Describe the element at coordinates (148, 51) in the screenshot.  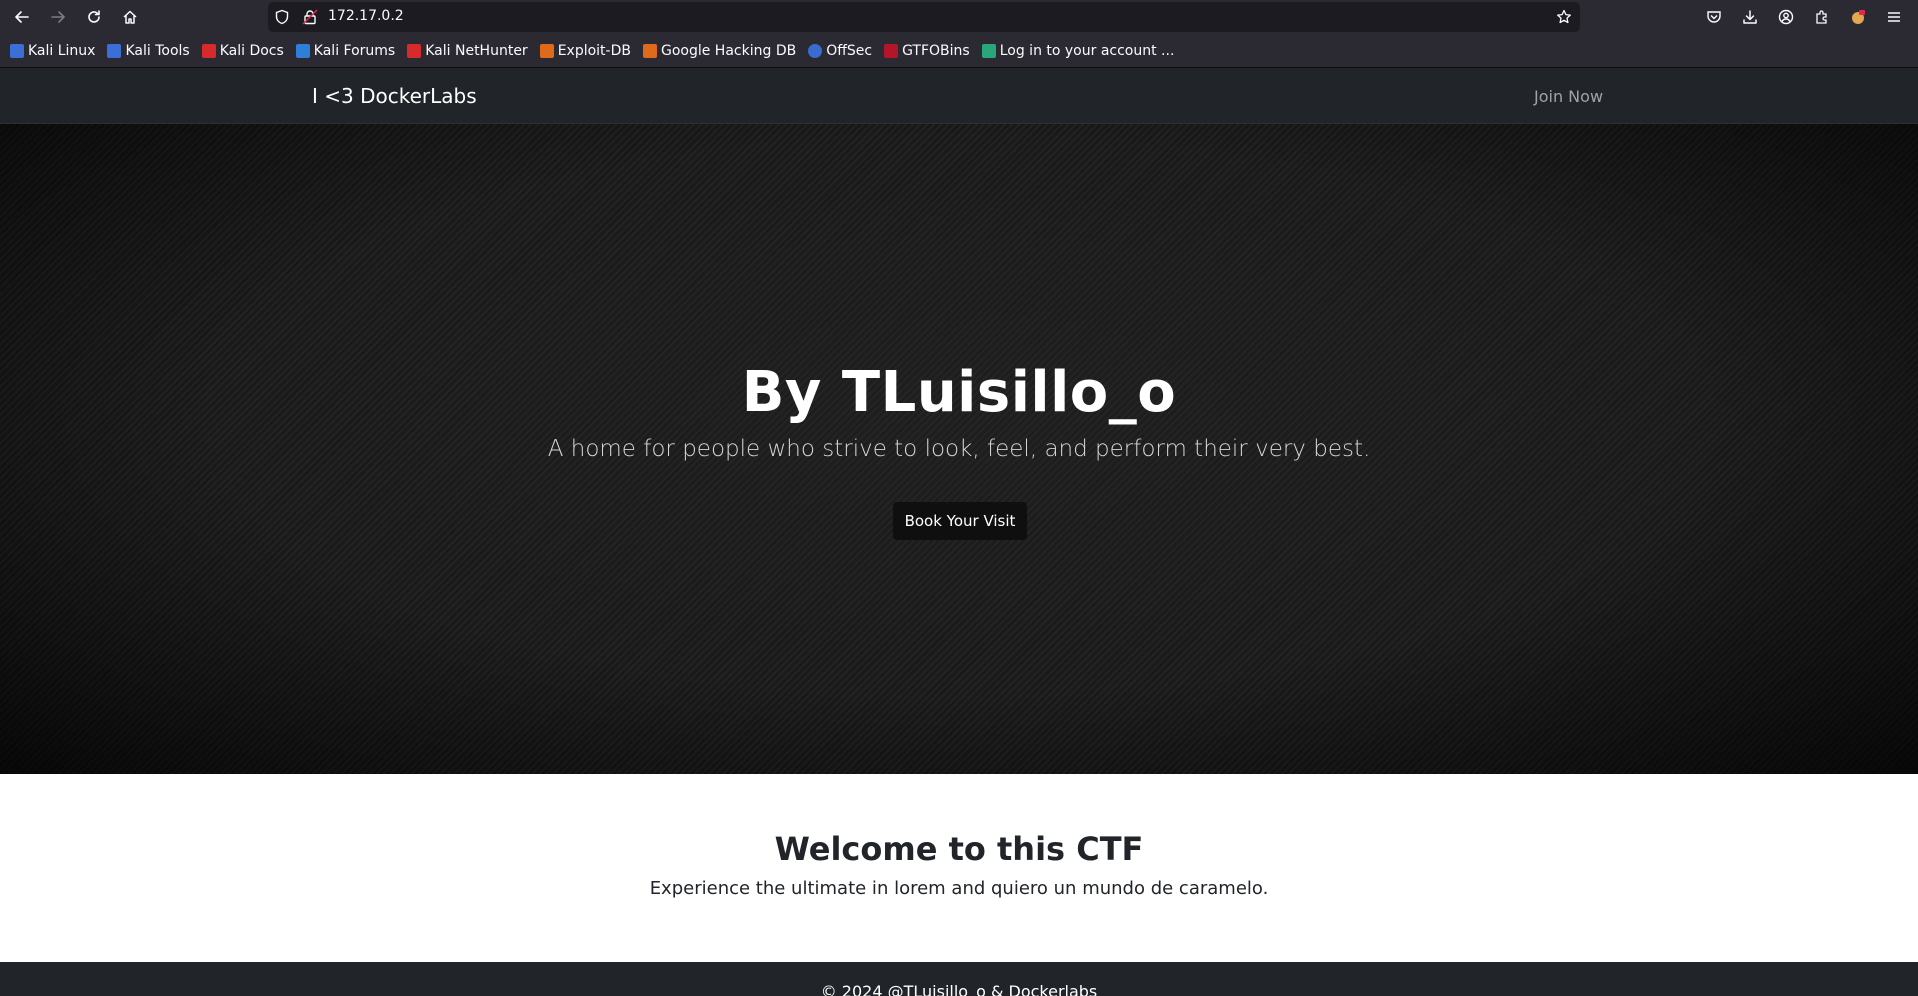
I see `bookmark-kali-tools: Kali Tools` at that location.